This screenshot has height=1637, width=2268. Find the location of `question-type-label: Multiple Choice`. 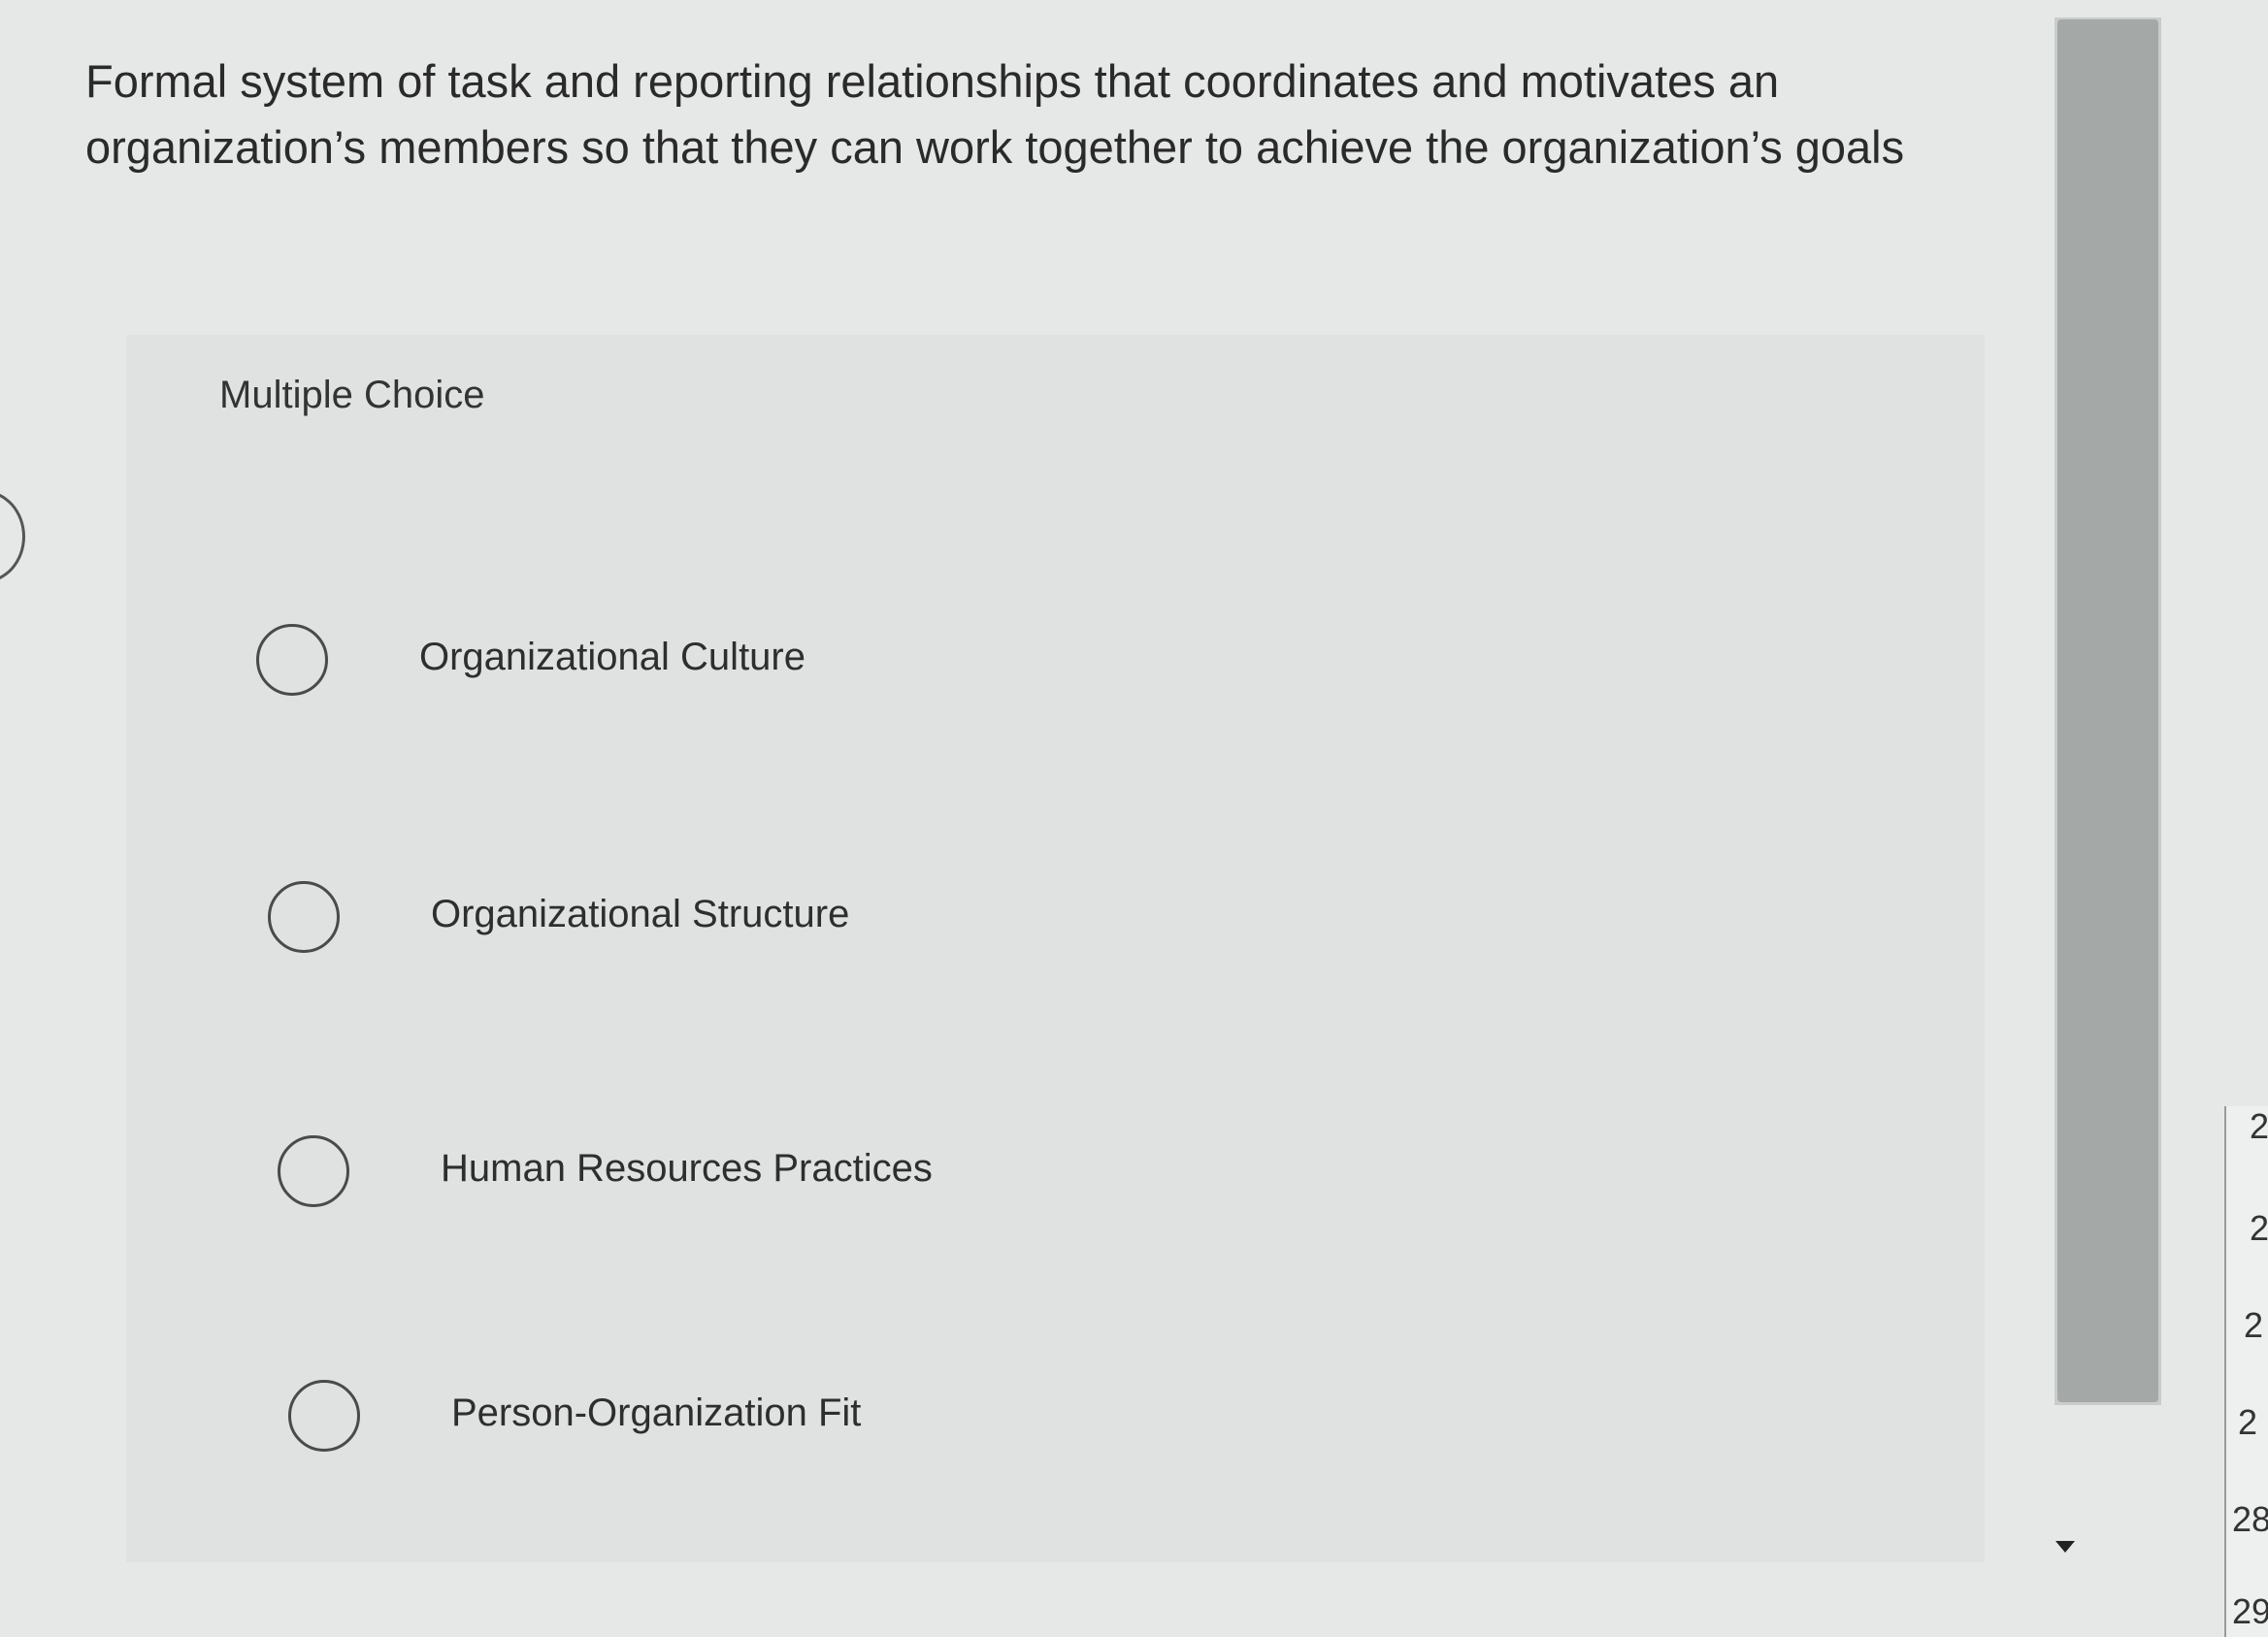

question-type-label: Multiple Choice is located at coordinates (352, 395).